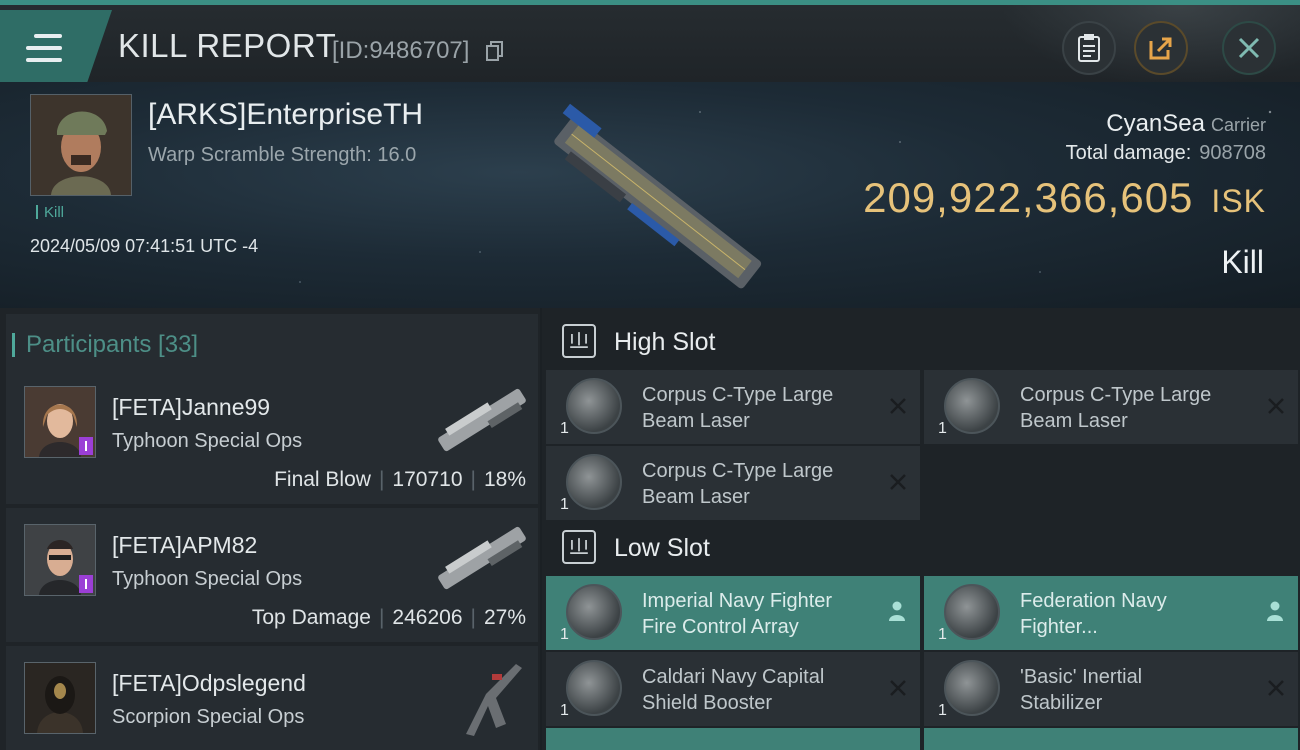 The width and height of the screenshot is (1300, 750). Describe the element at coordinates (322, 479) in the screenshot. I see `participant-role: Final Blow` at that location.